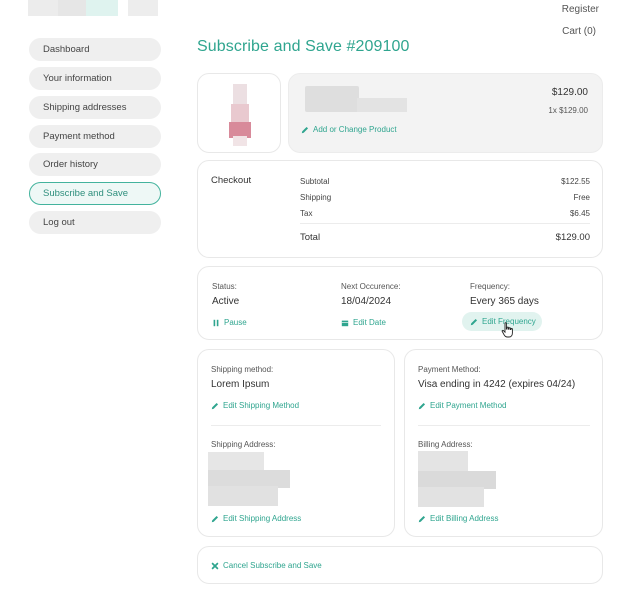  Describe the element at coordinates (95, 193) in the screenshot. I see `sidebar-item-subscribe-and-save: Subscribe and Save` at that location.